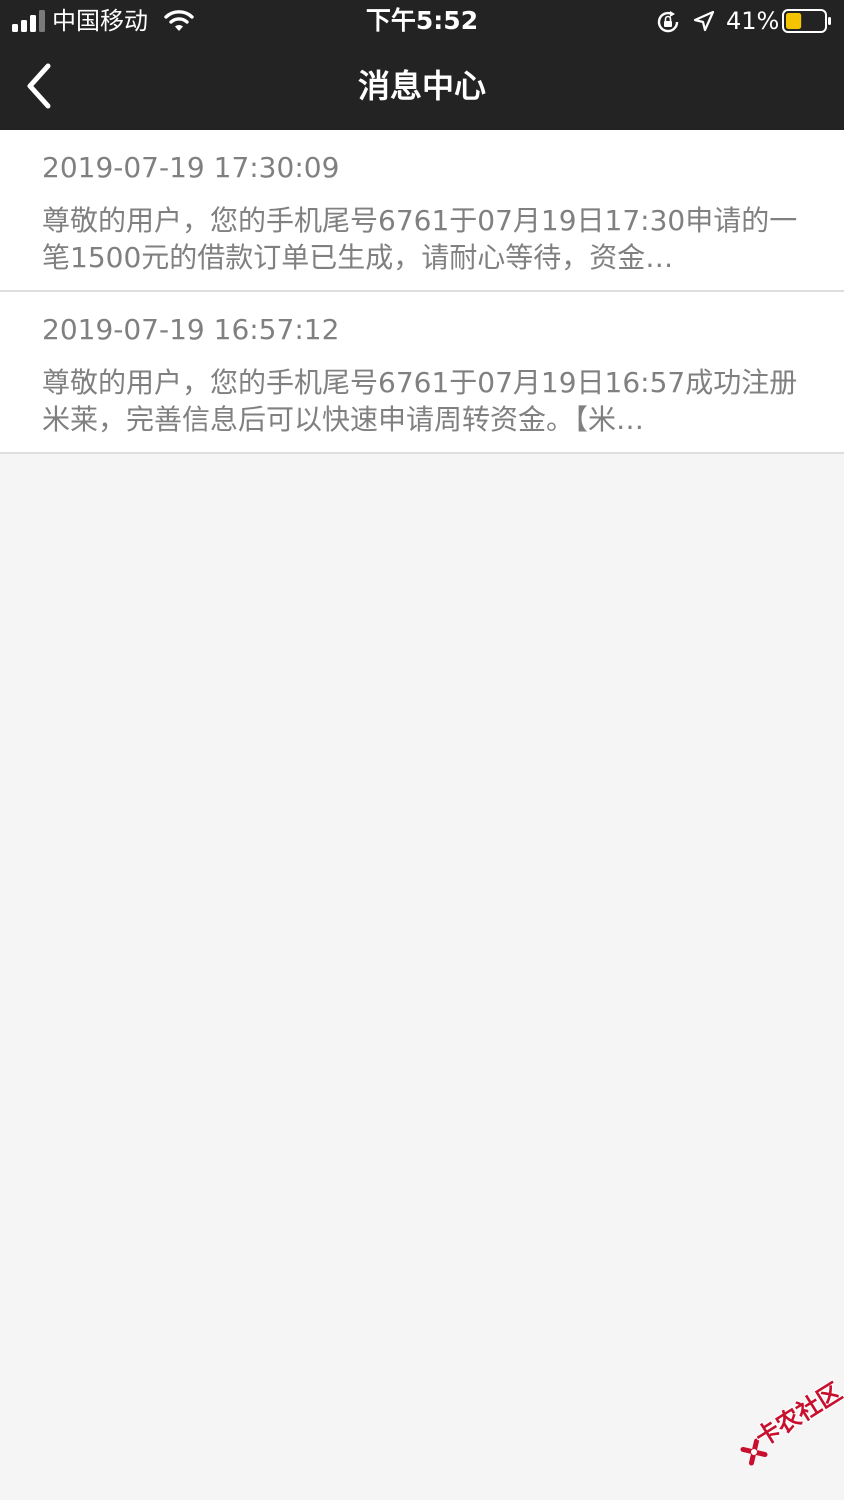 The image size is (844, 1500). What do you see at coordinates (39, 86) in the screenshot?
I see `chevron-left-icon` at bounding box center [39, 86].